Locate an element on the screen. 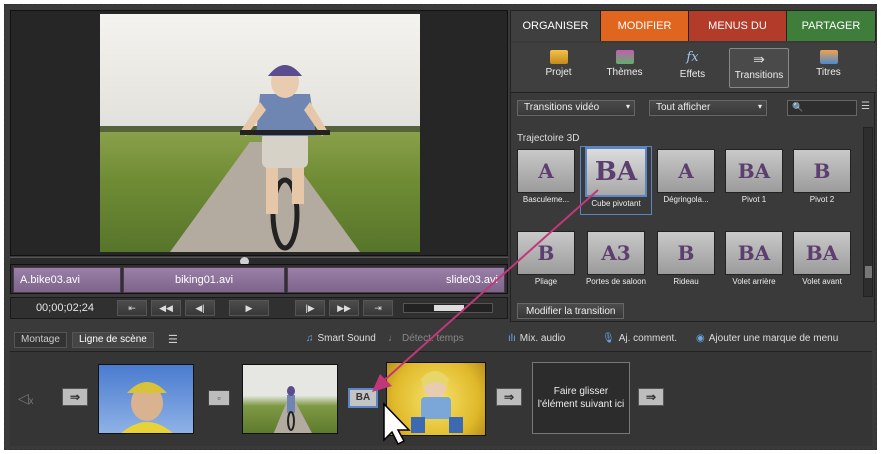 Image resolution: width=881 pixels, height=454 pixels. show-all-select: Tout afficher ▾ is located at coordinates (708, 108).